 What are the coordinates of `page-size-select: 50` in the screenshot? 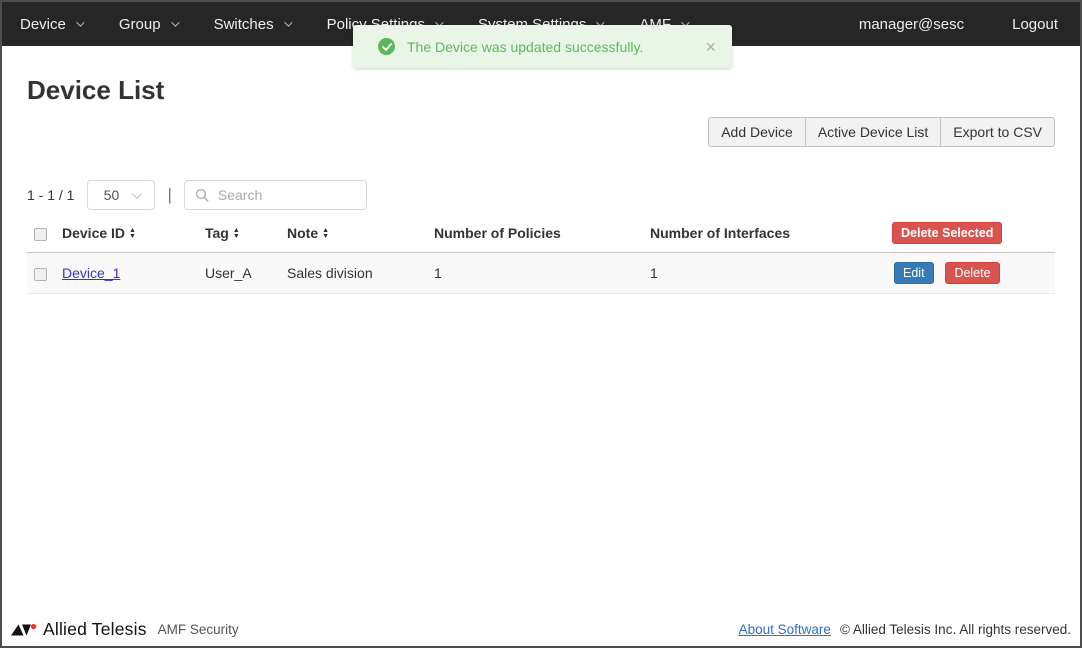 It's located at (121, 195).